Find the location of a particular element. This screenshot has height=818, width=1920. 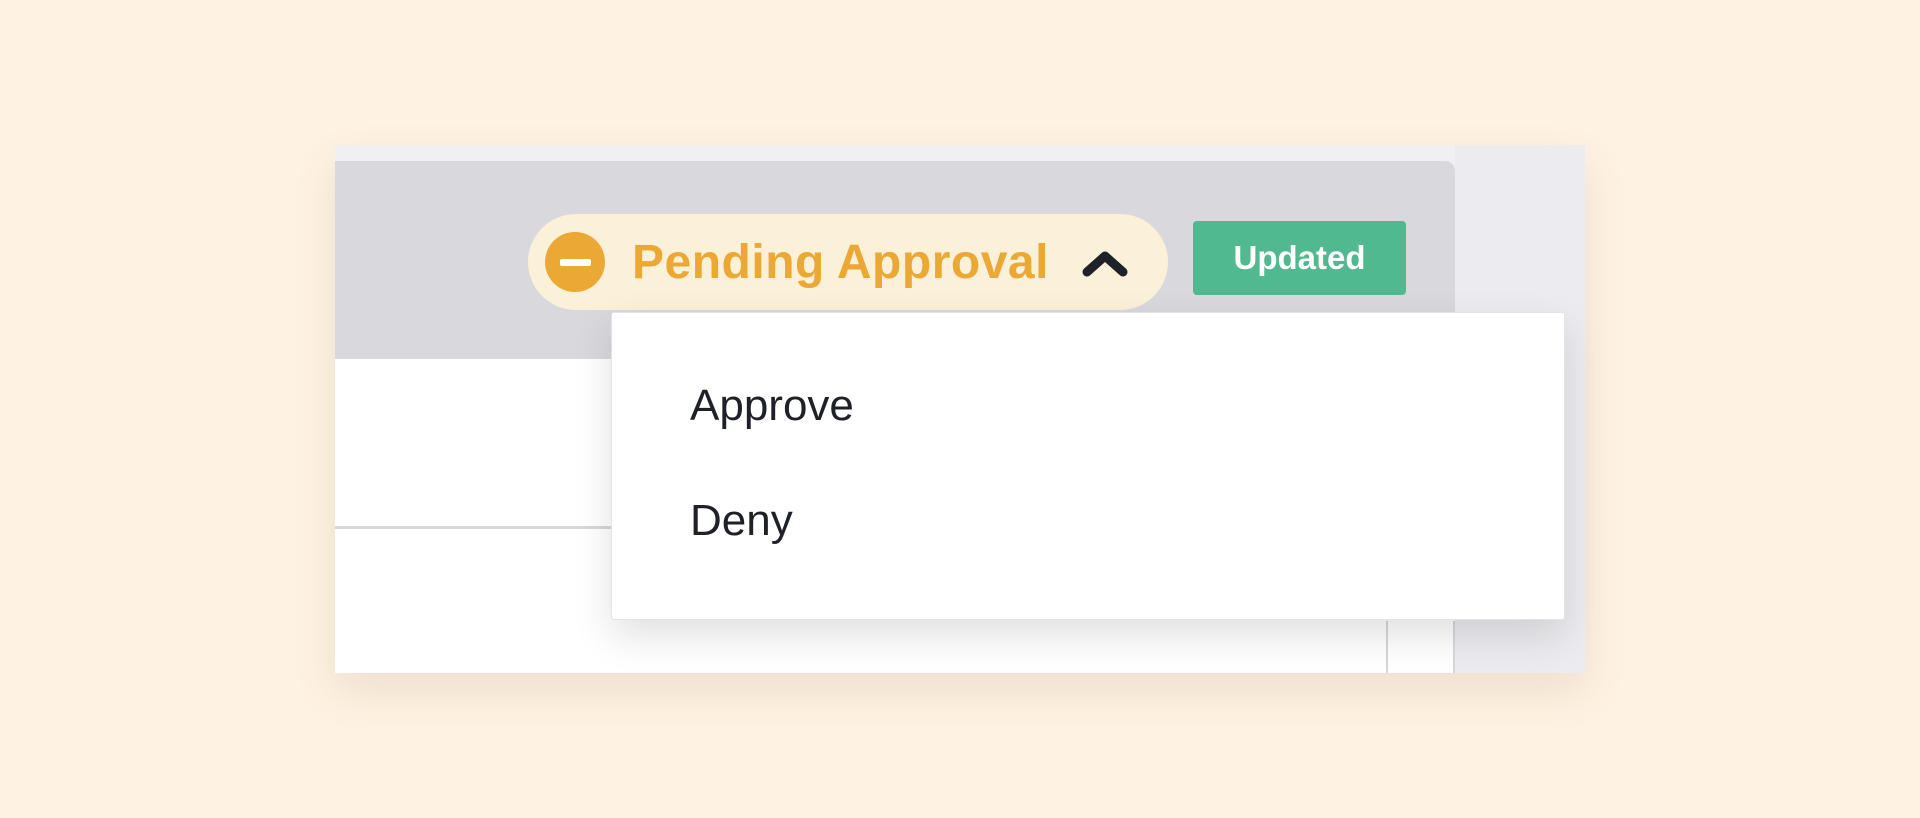

status-dropdown-toggle: Pending Approval is located at coordinates (848, 262).